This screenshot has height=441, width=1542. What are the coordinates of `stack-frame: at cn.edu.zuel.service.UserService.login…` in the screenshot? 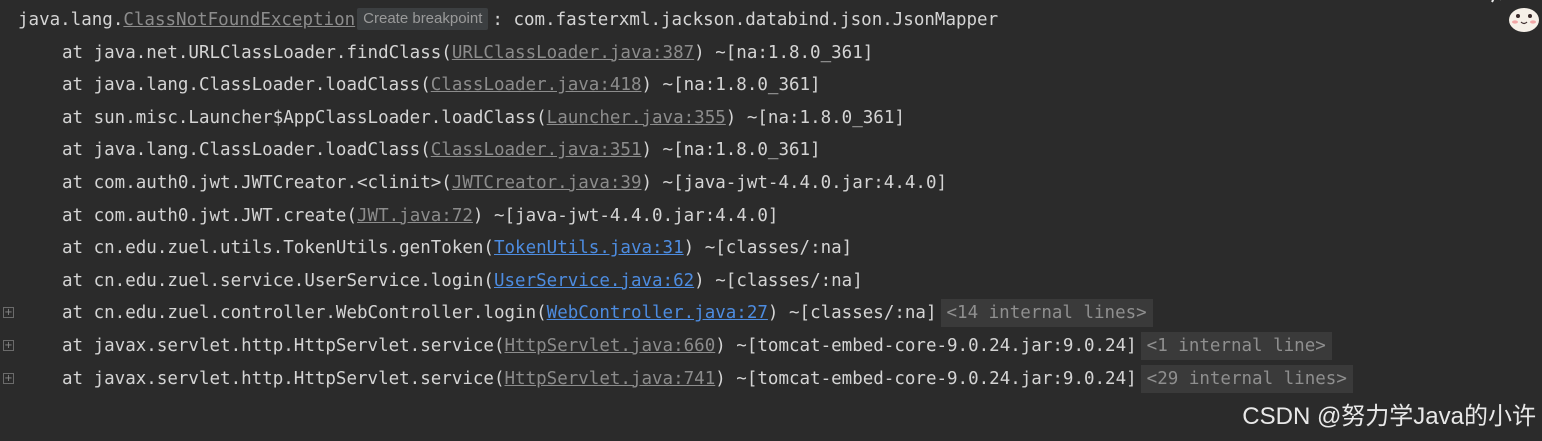 It's located at (771, 281).